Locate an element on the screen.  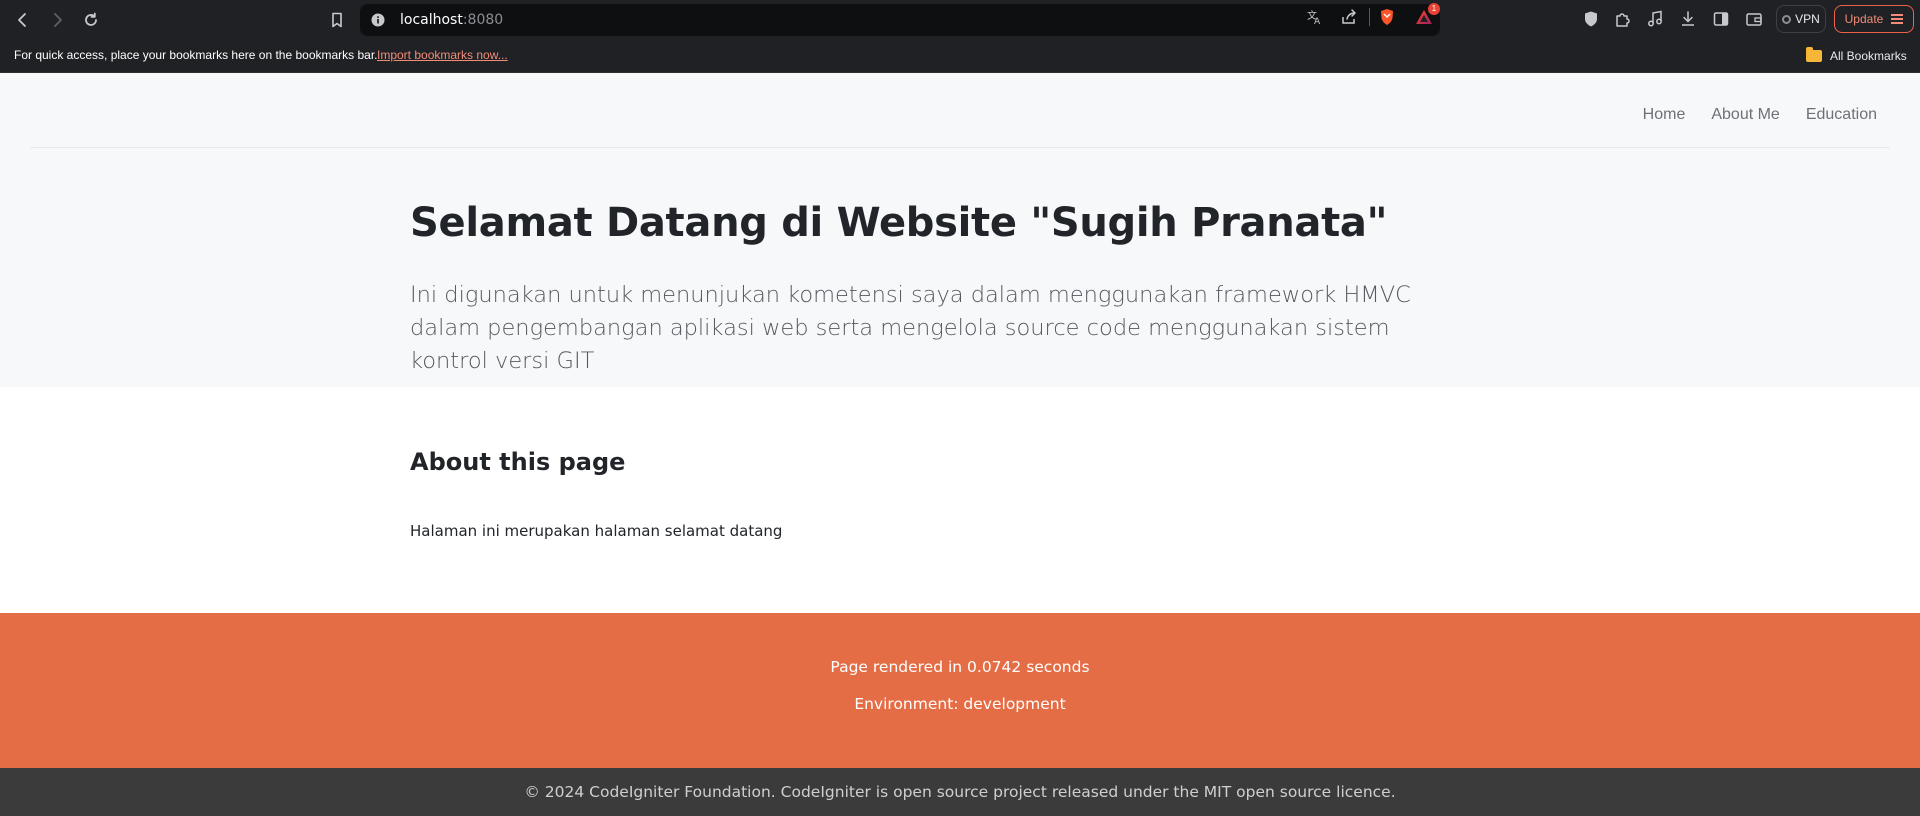
vpn-status-icon is located at coordinates (1787, 19).